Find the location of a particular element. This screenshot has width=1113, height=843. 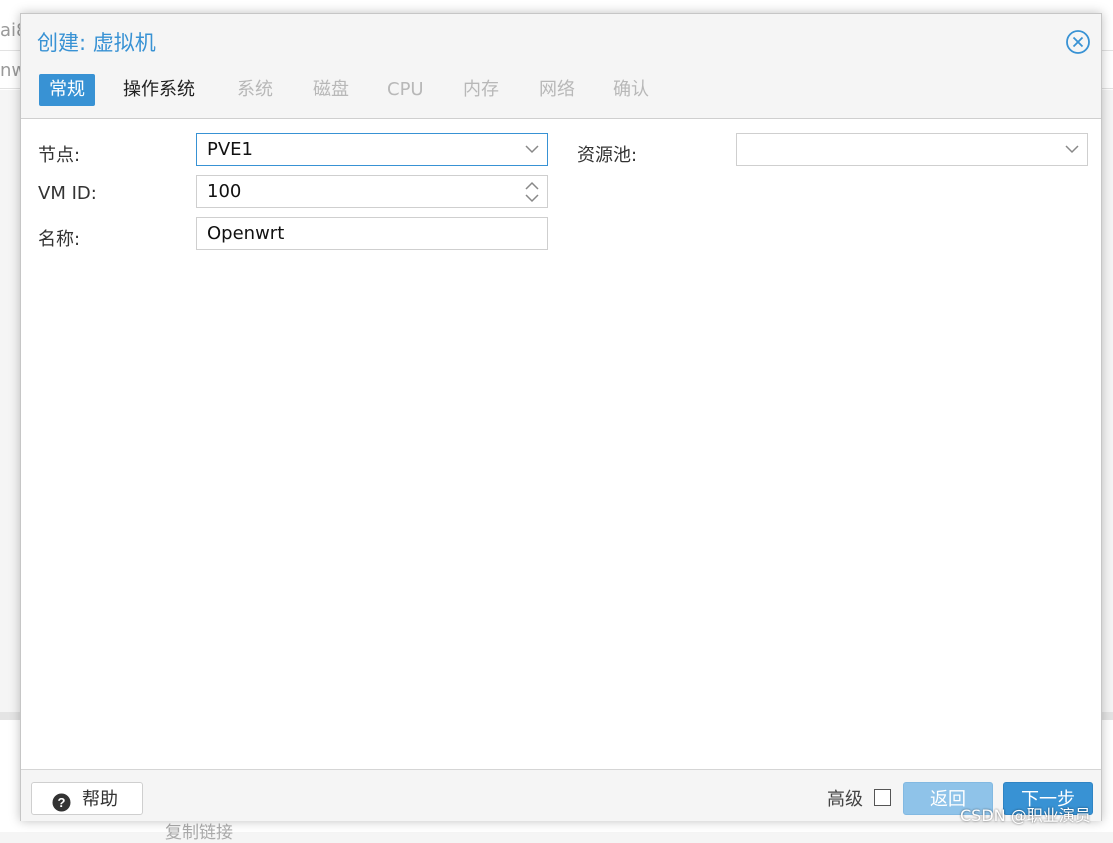

tab-system: 系统 is located at coordinates (255, 89).